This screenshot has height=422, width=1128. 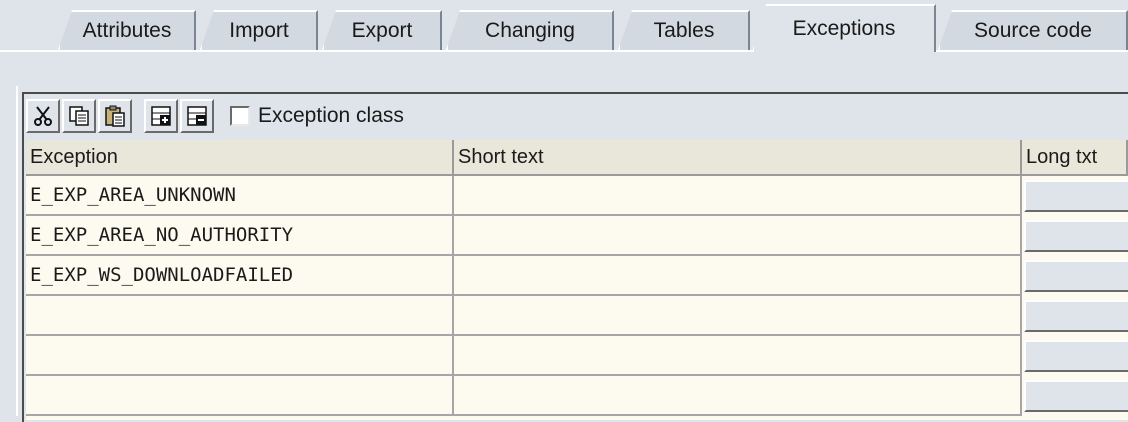 I want to click on insert-row-icon, so click(x=161, y=116).